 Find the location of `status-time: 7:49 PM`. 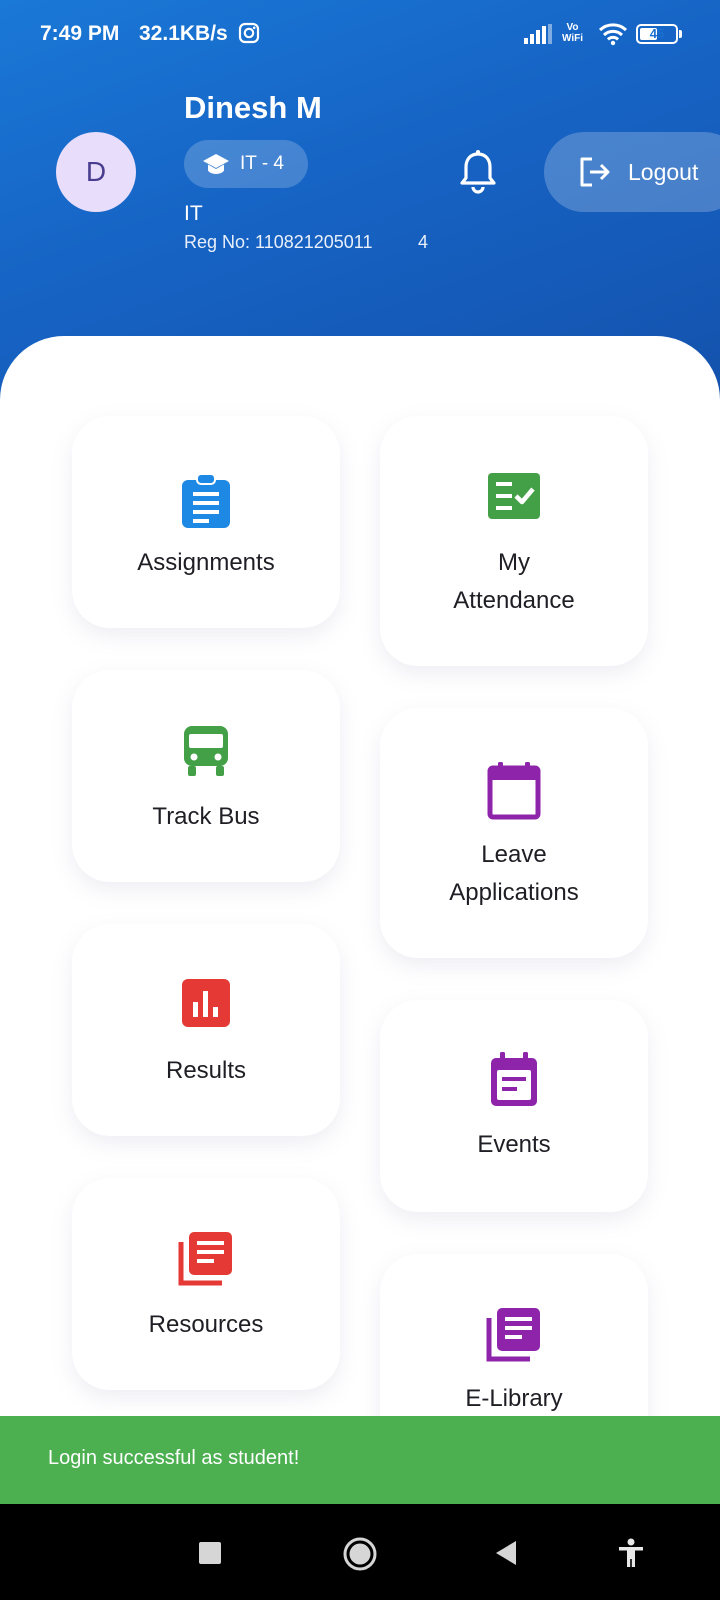

status-time: 7:49 PM is located at coordinates (80, 33).